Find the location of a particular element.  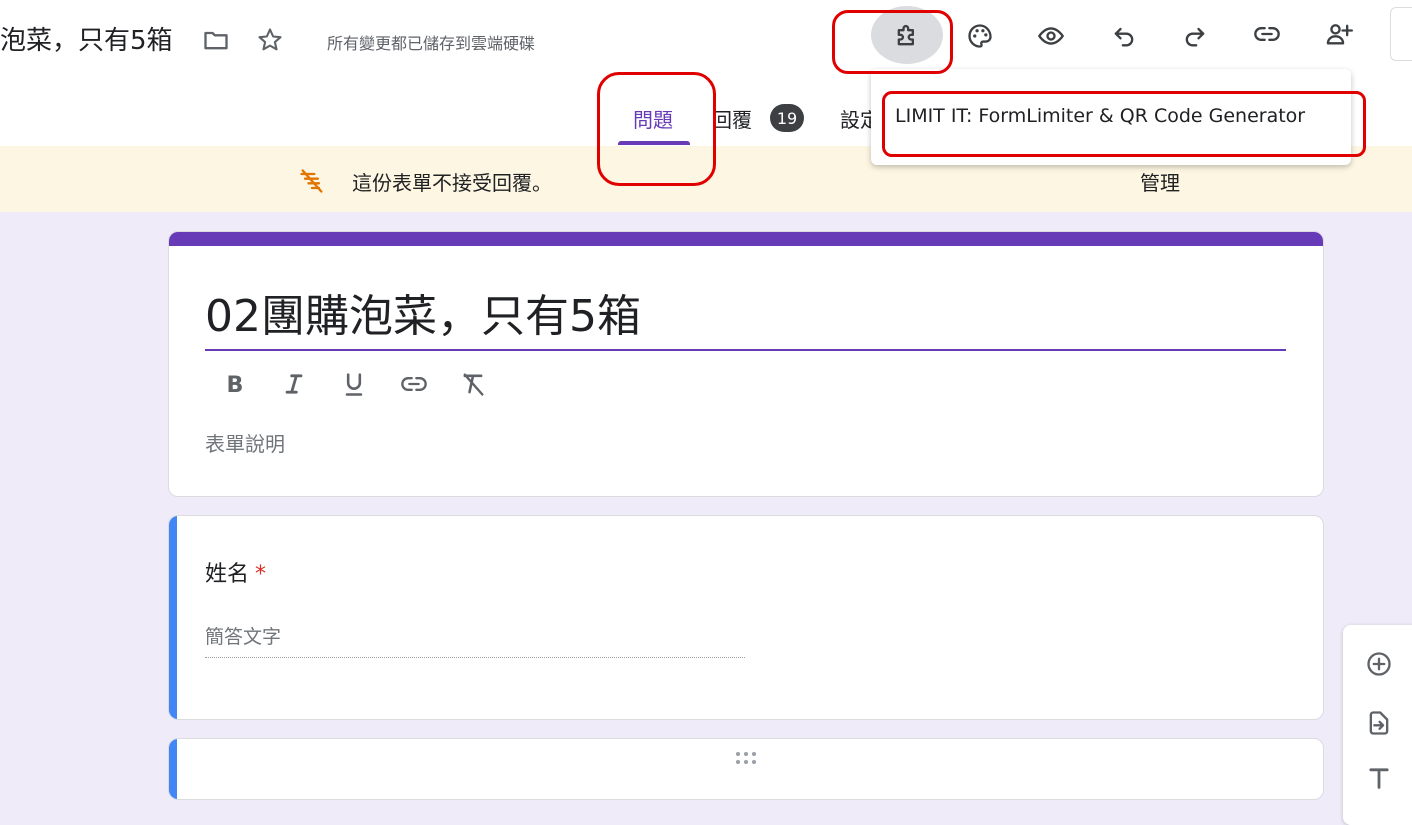

add-title-icon is located at coordinates (1379, 778).